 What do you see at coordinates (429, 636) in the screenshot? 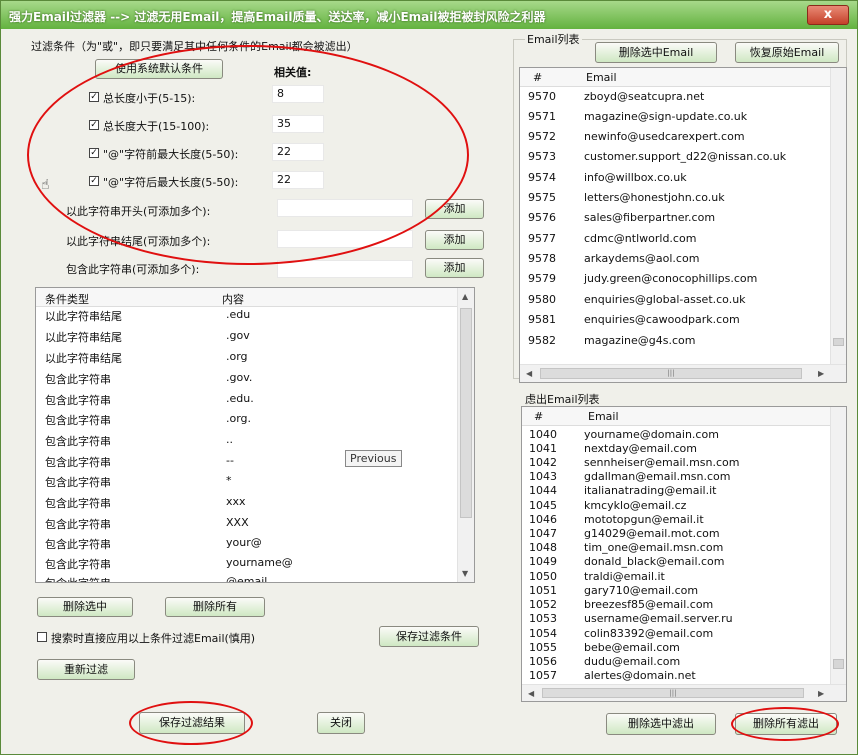
I see `save-conditions-button: 保存过滤条件` at bounding box center [429, 636].